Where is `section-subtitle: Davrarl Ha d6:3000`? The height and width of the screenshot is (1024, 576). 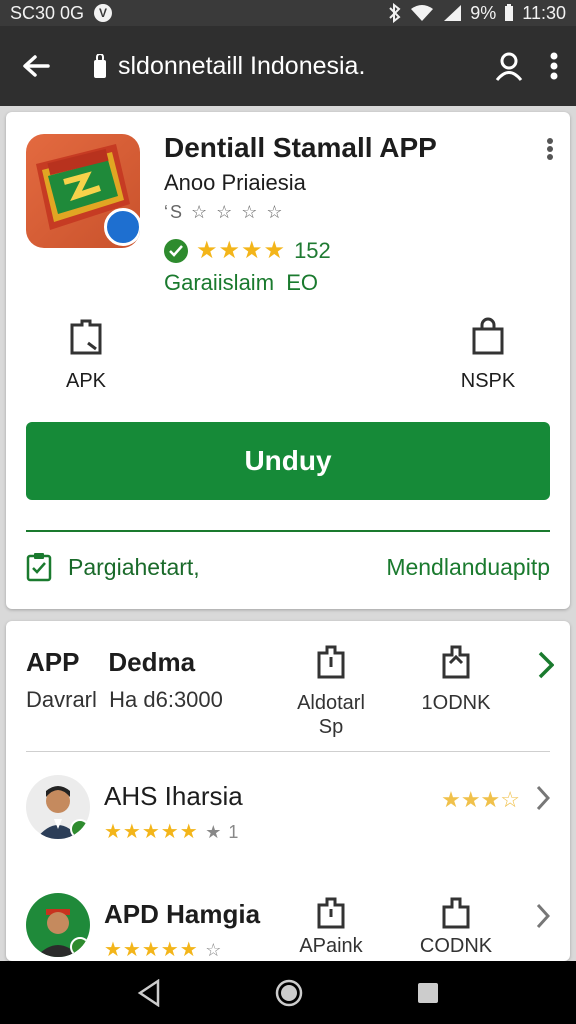
section-subtitle: Davrarl Ha d6:3000 is located at coordinates (124, 699).